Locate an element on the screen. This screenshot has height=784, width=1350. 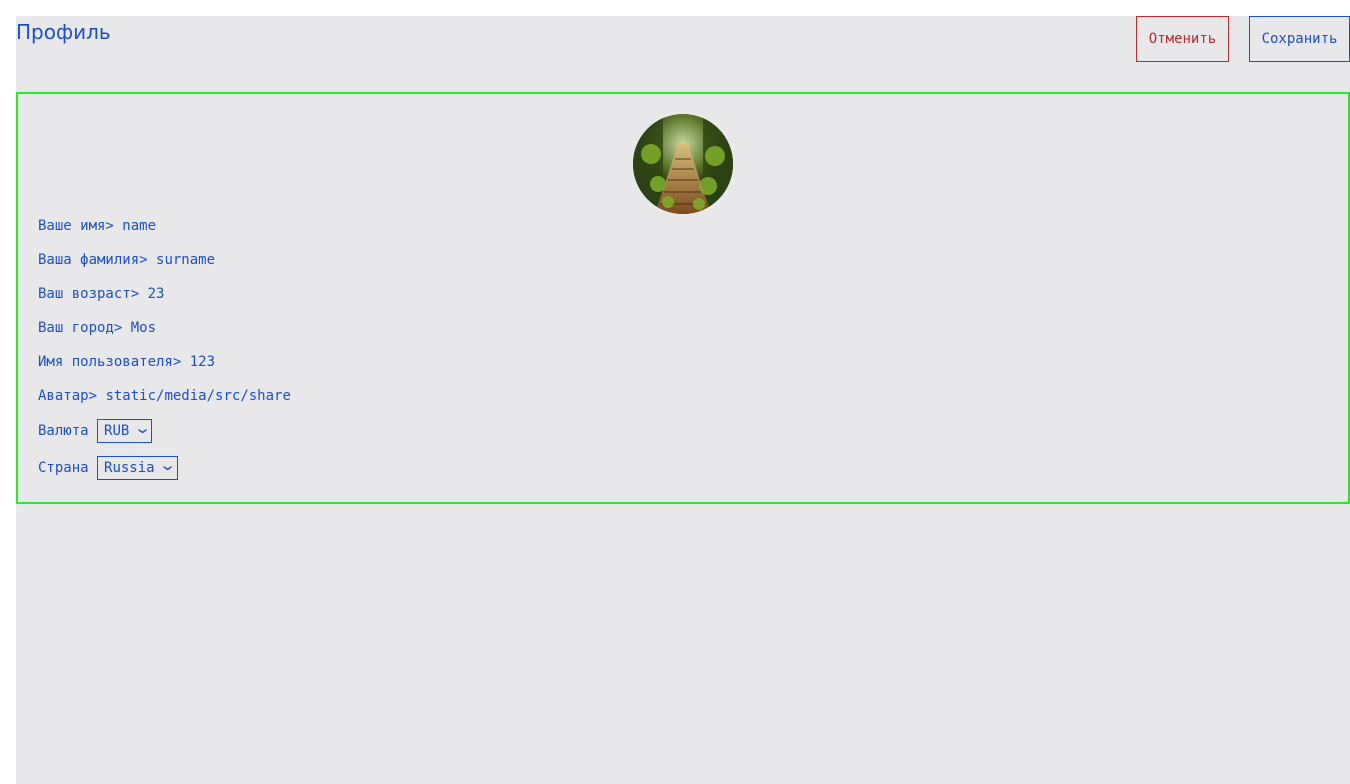
city-input: Mos is located at coordinates (143, 328).